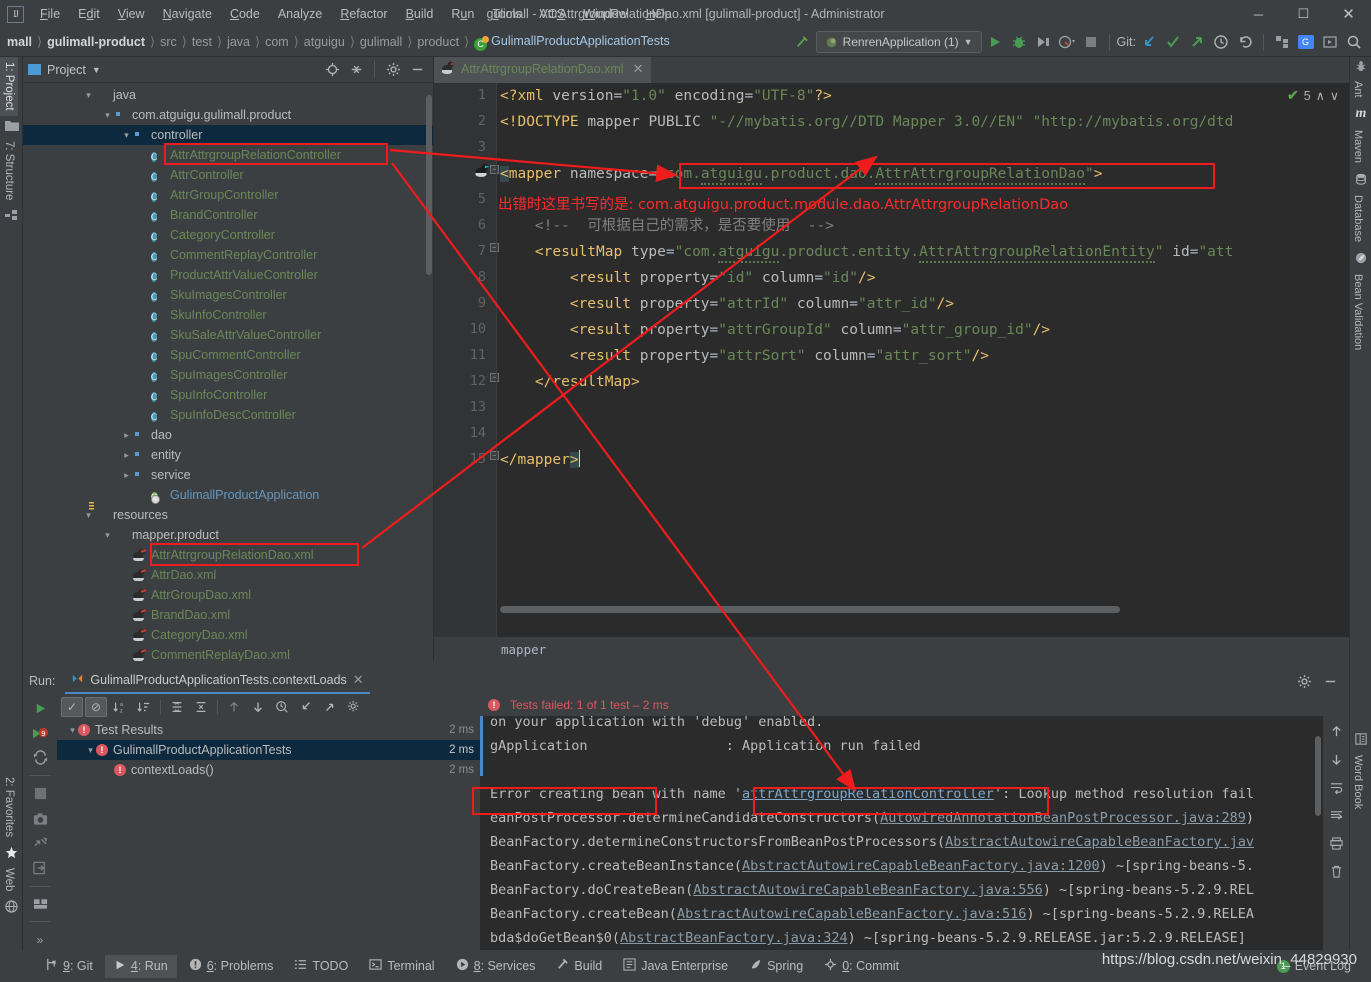 The width and height of the screenshot is (1371, 982). What do you see at coordinates (89, 14) in the screenshot?
I see `menu-edit: Edit` at bounding box center [89, 14].